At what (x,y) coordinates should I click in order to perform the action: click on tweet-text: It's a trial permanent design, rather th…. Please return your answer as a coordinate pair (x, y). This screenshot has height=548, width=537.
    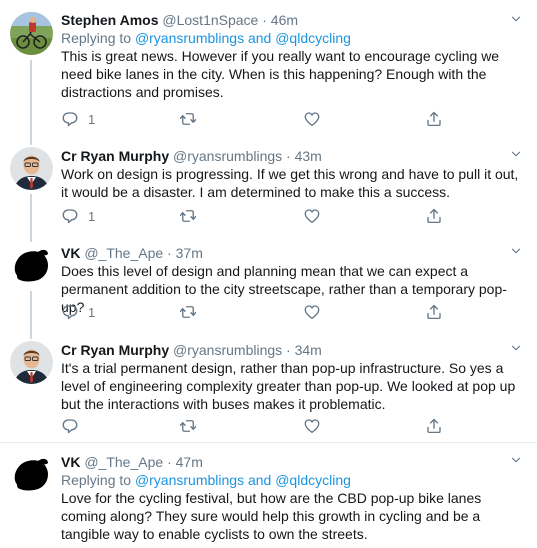
    Looking at the image, I should click on (288, 386).